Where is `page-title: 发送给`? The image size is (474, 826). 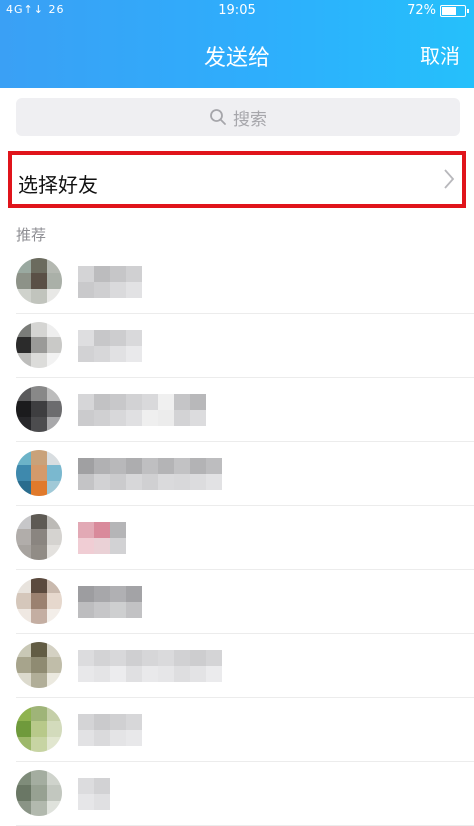 page-title: 发送给 is located at coordinates (236, 58).